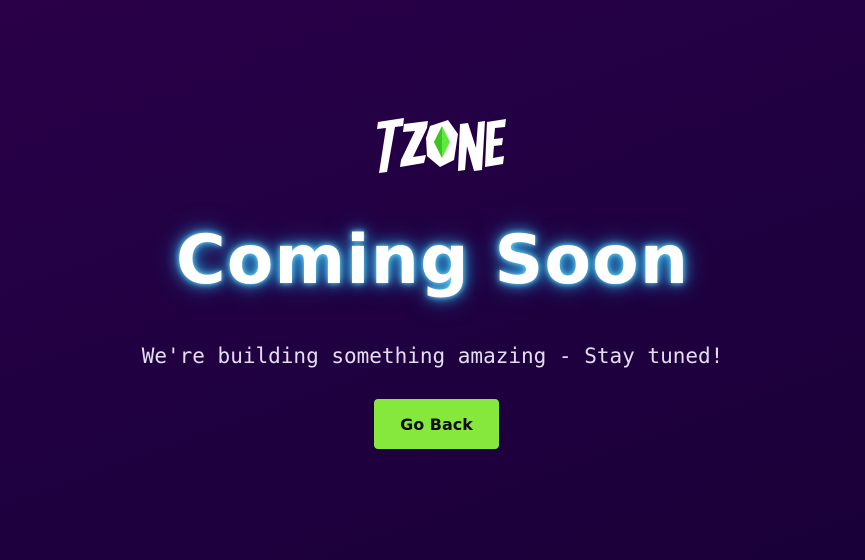 The height and width of the screenshot is (560, 865). Describe the element at coordinates (436, 424) in the screenshot. I see `go-back-button: Go Back` at that location.